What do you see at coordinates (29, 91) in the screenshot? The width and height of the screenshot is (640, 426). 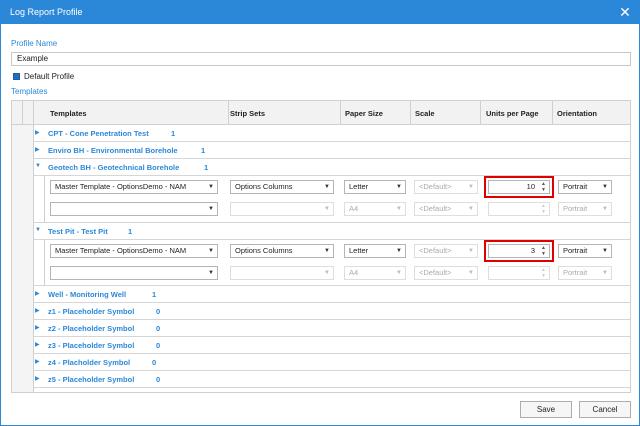 I see `templates-label: Templates` at bounding box center [29, 91].